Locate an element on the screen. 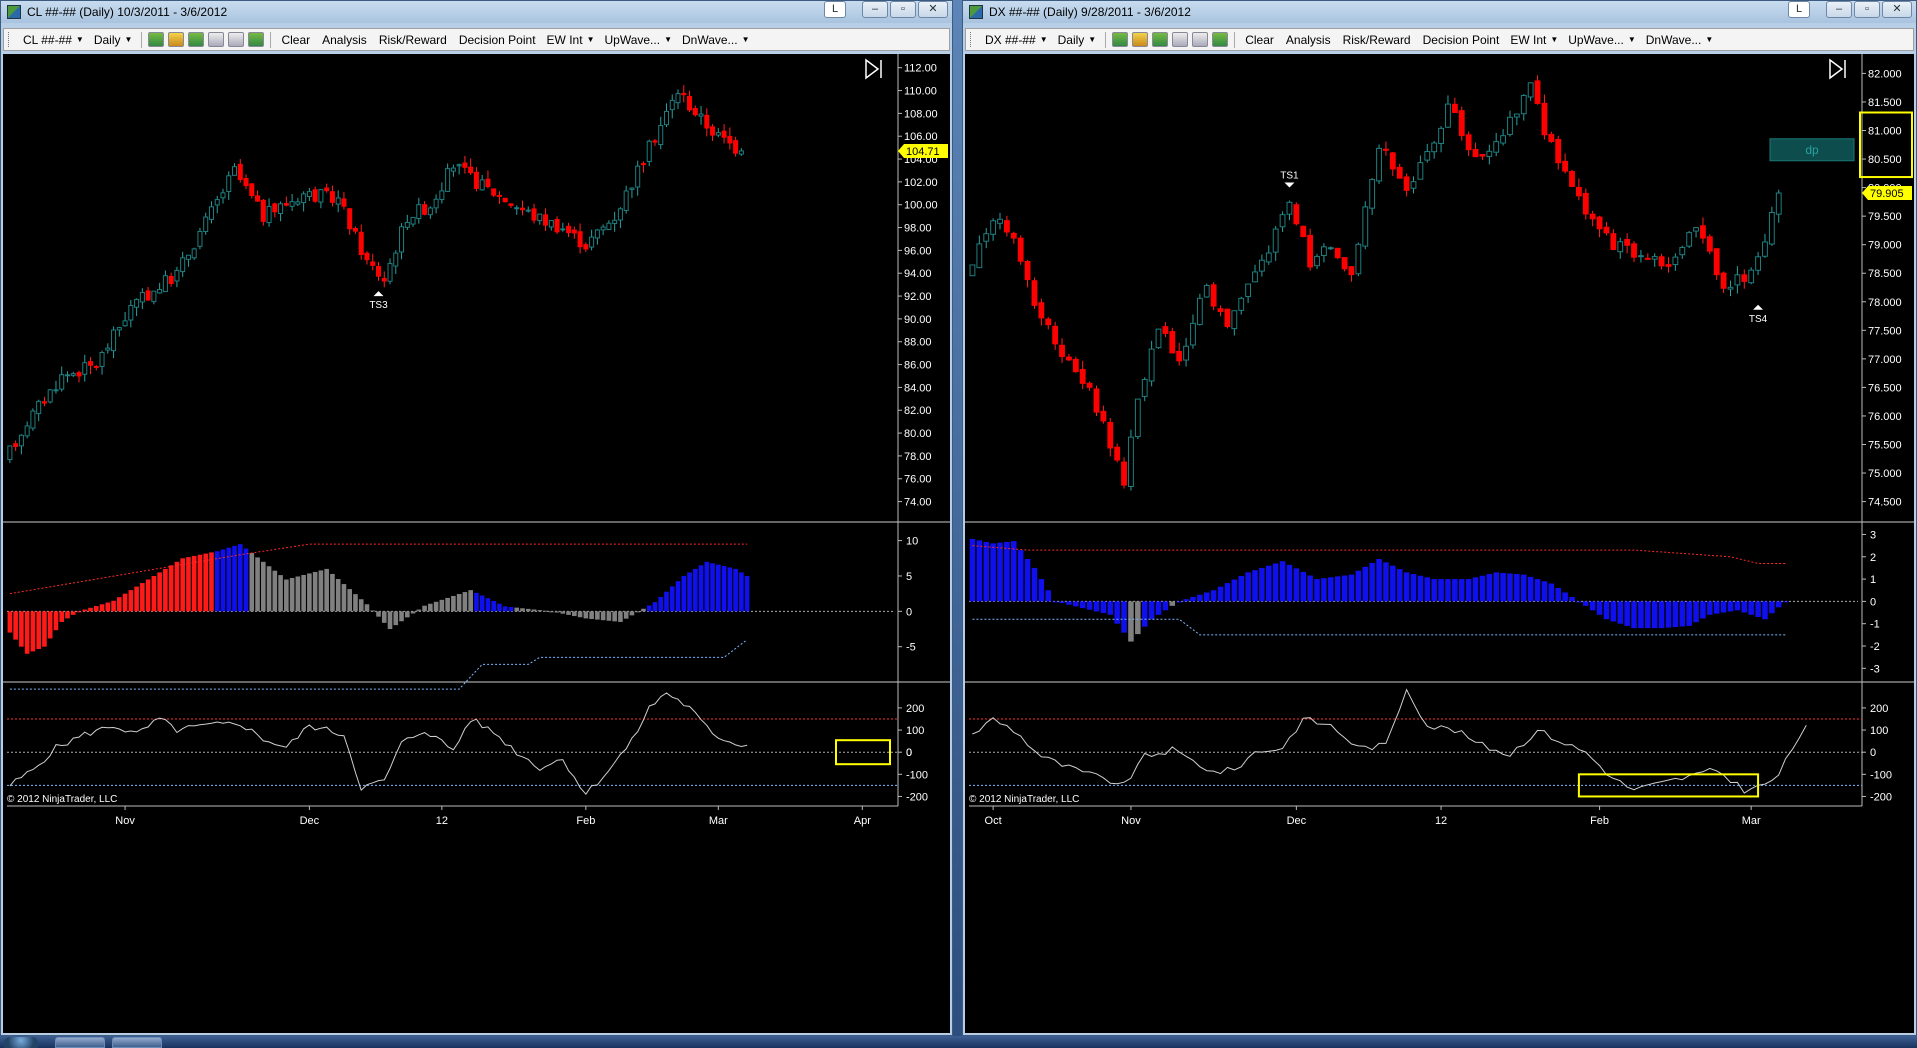 The width and height of the screenshot is (1917, 1048). price-tick-label: 92.00 is located at coordinates (918, 297).